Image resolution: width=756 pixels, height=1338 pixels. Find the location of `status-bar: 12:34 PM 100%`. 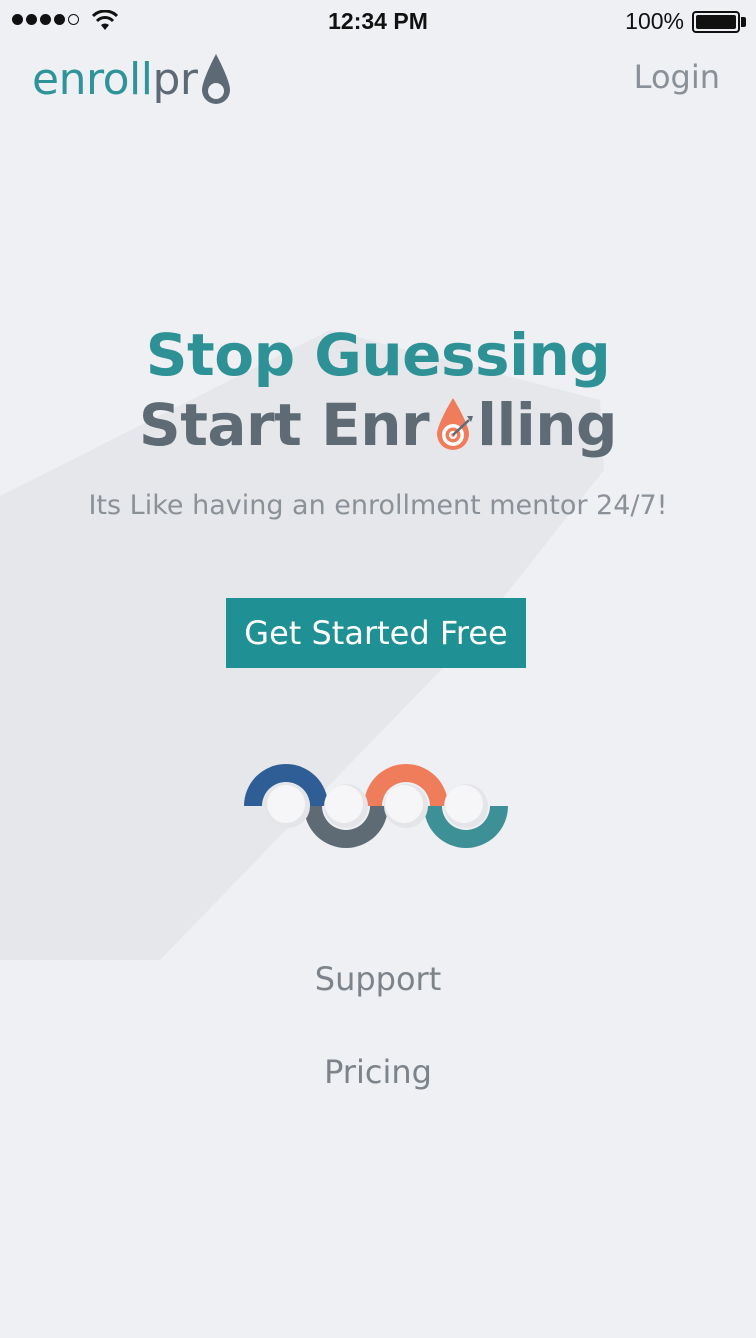

status-bar: 12:34 PM 100% is located at coordinates (378, 22).